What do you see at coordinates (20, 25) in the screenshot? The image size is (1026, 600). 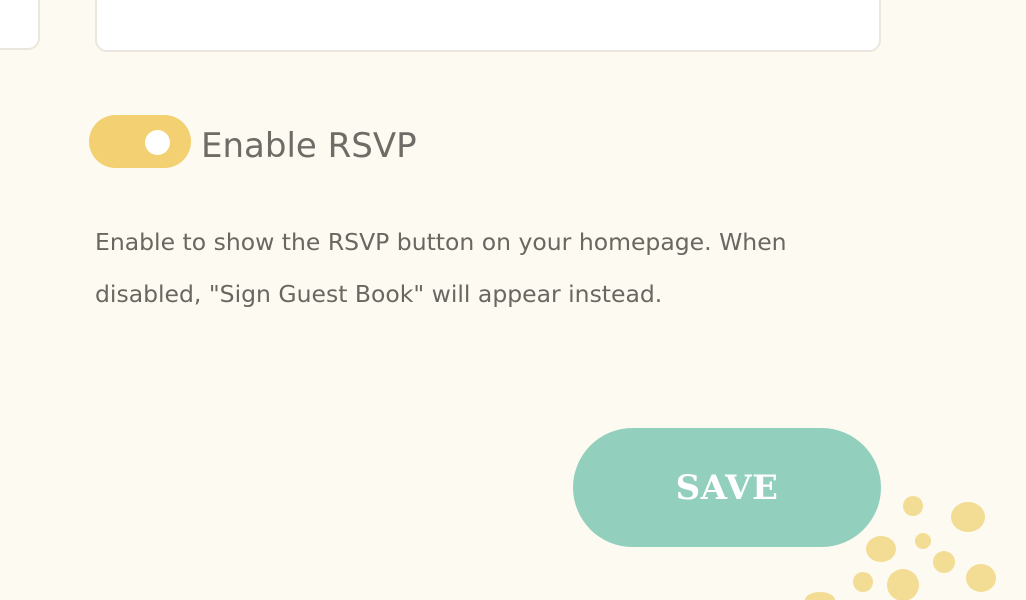 I see `previous-field-card` at bounding box center [20, 25].